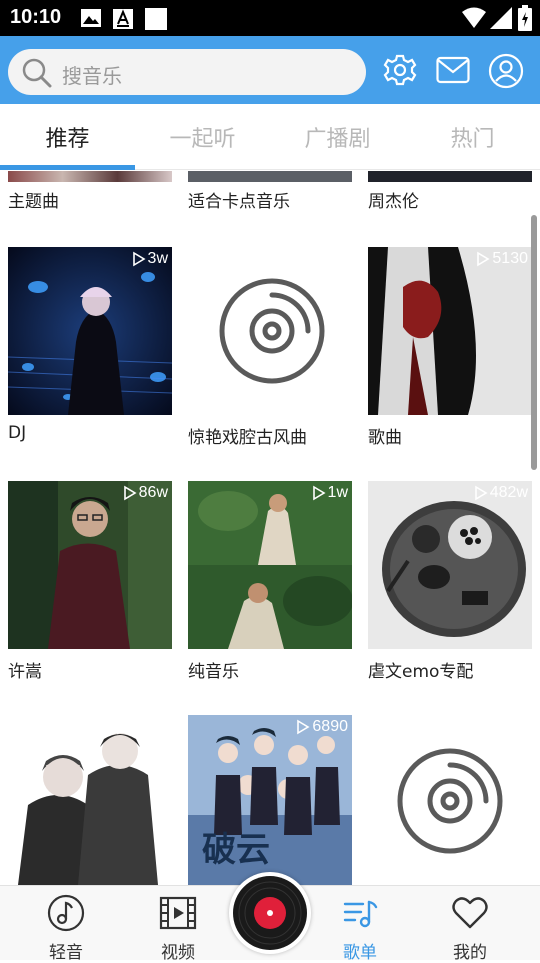 This screenshot has width=540, height=963. Describe the element at coordinates (400, 72) in the screenshot. I see `settings-icon` at that location.